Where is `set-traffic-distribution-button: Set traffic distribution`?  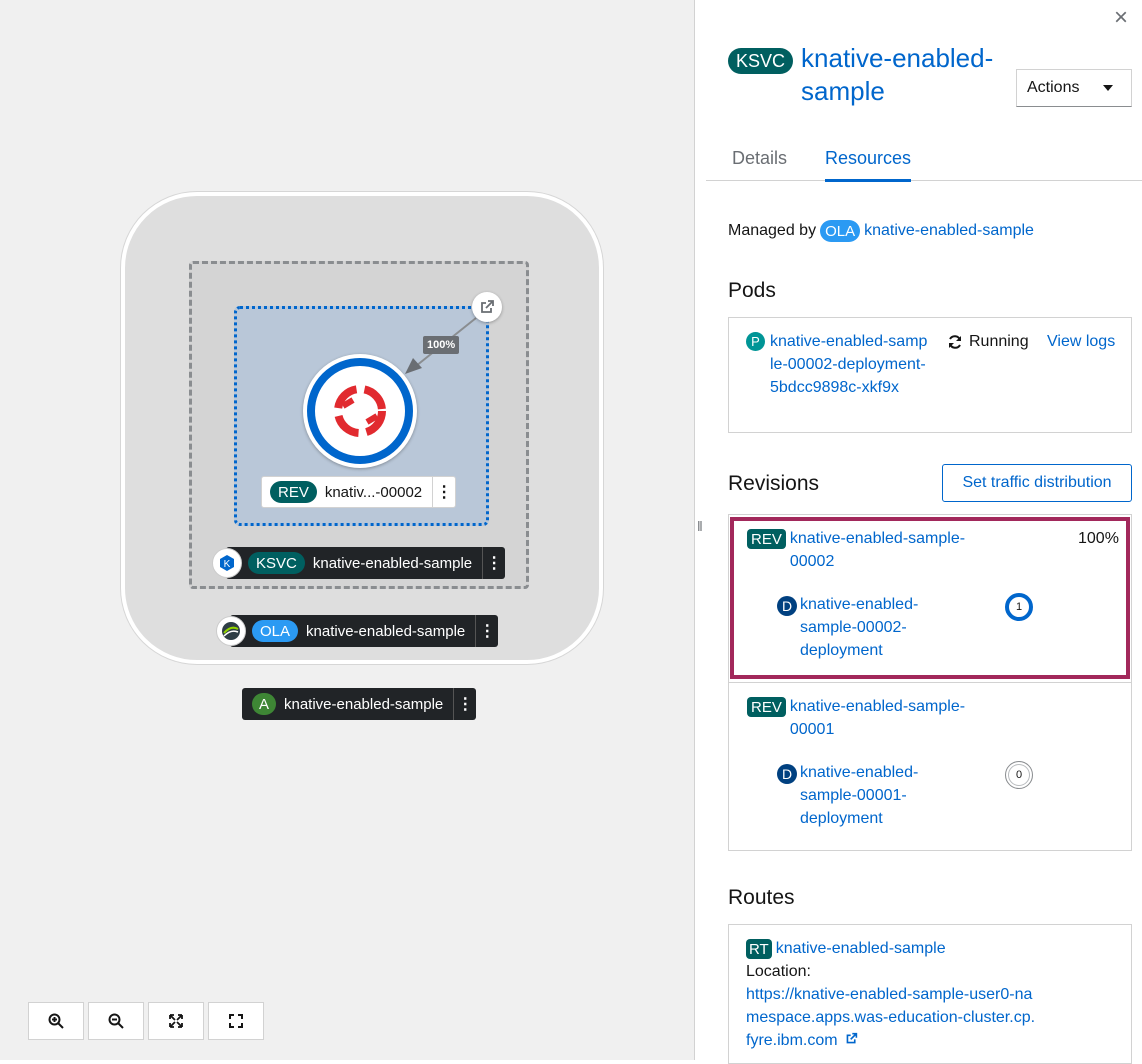 set-traffic-distribution-button: Set traffic distribution is located at coordinates (1037, 483).